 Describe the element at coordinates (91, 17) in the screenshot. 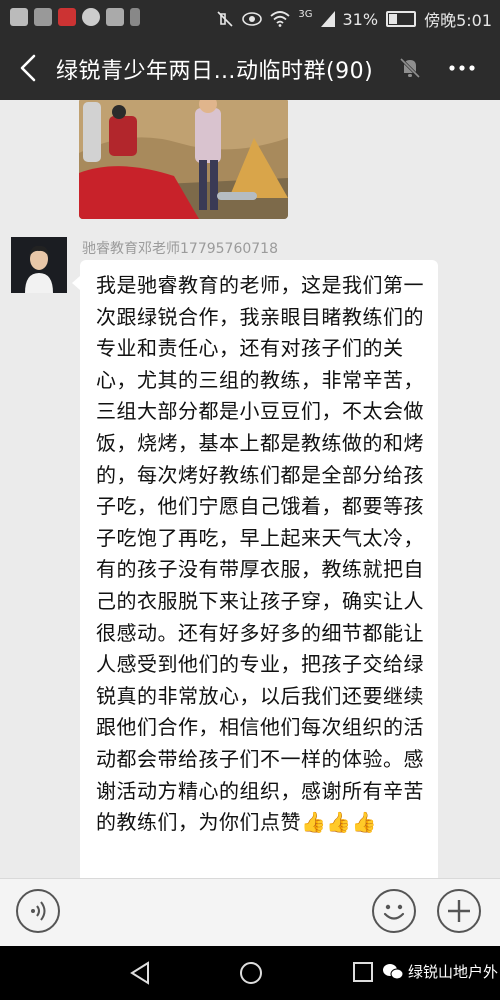

I see `message-notification-icon` at that location.